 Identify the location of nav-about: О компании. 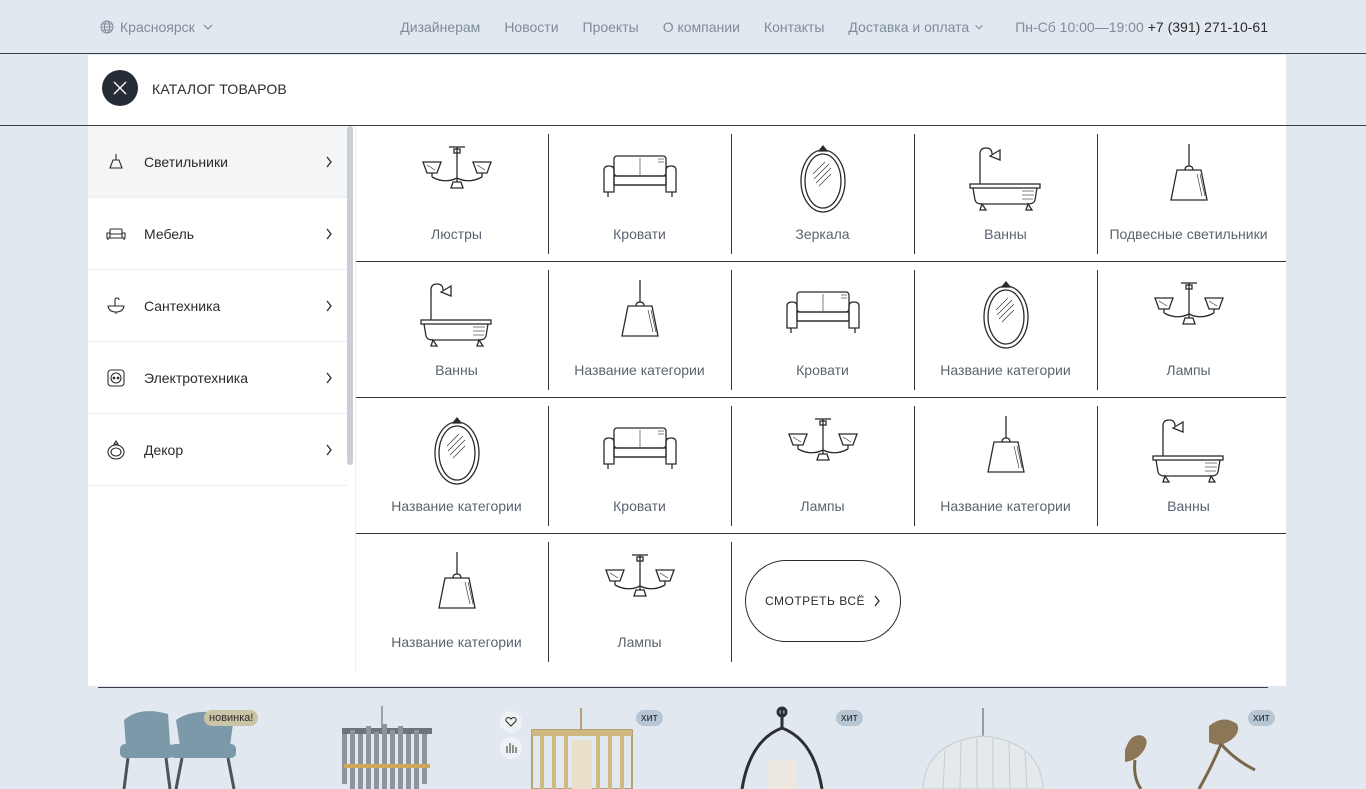
(701, 27).